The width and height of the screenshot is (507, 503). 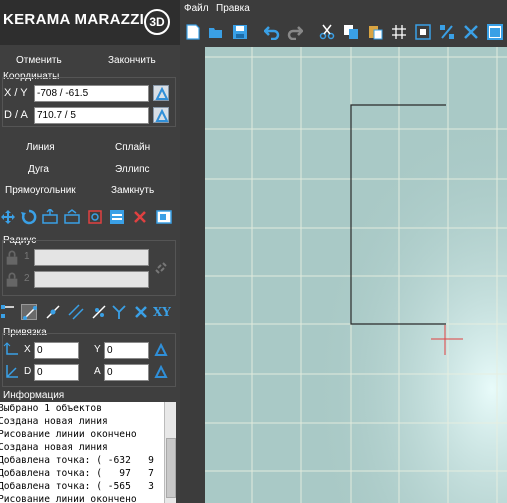 What do you see at coordinates (50, 216) in the screenshot?
I see `insert-point-icon` at bounding box center [50, 216].